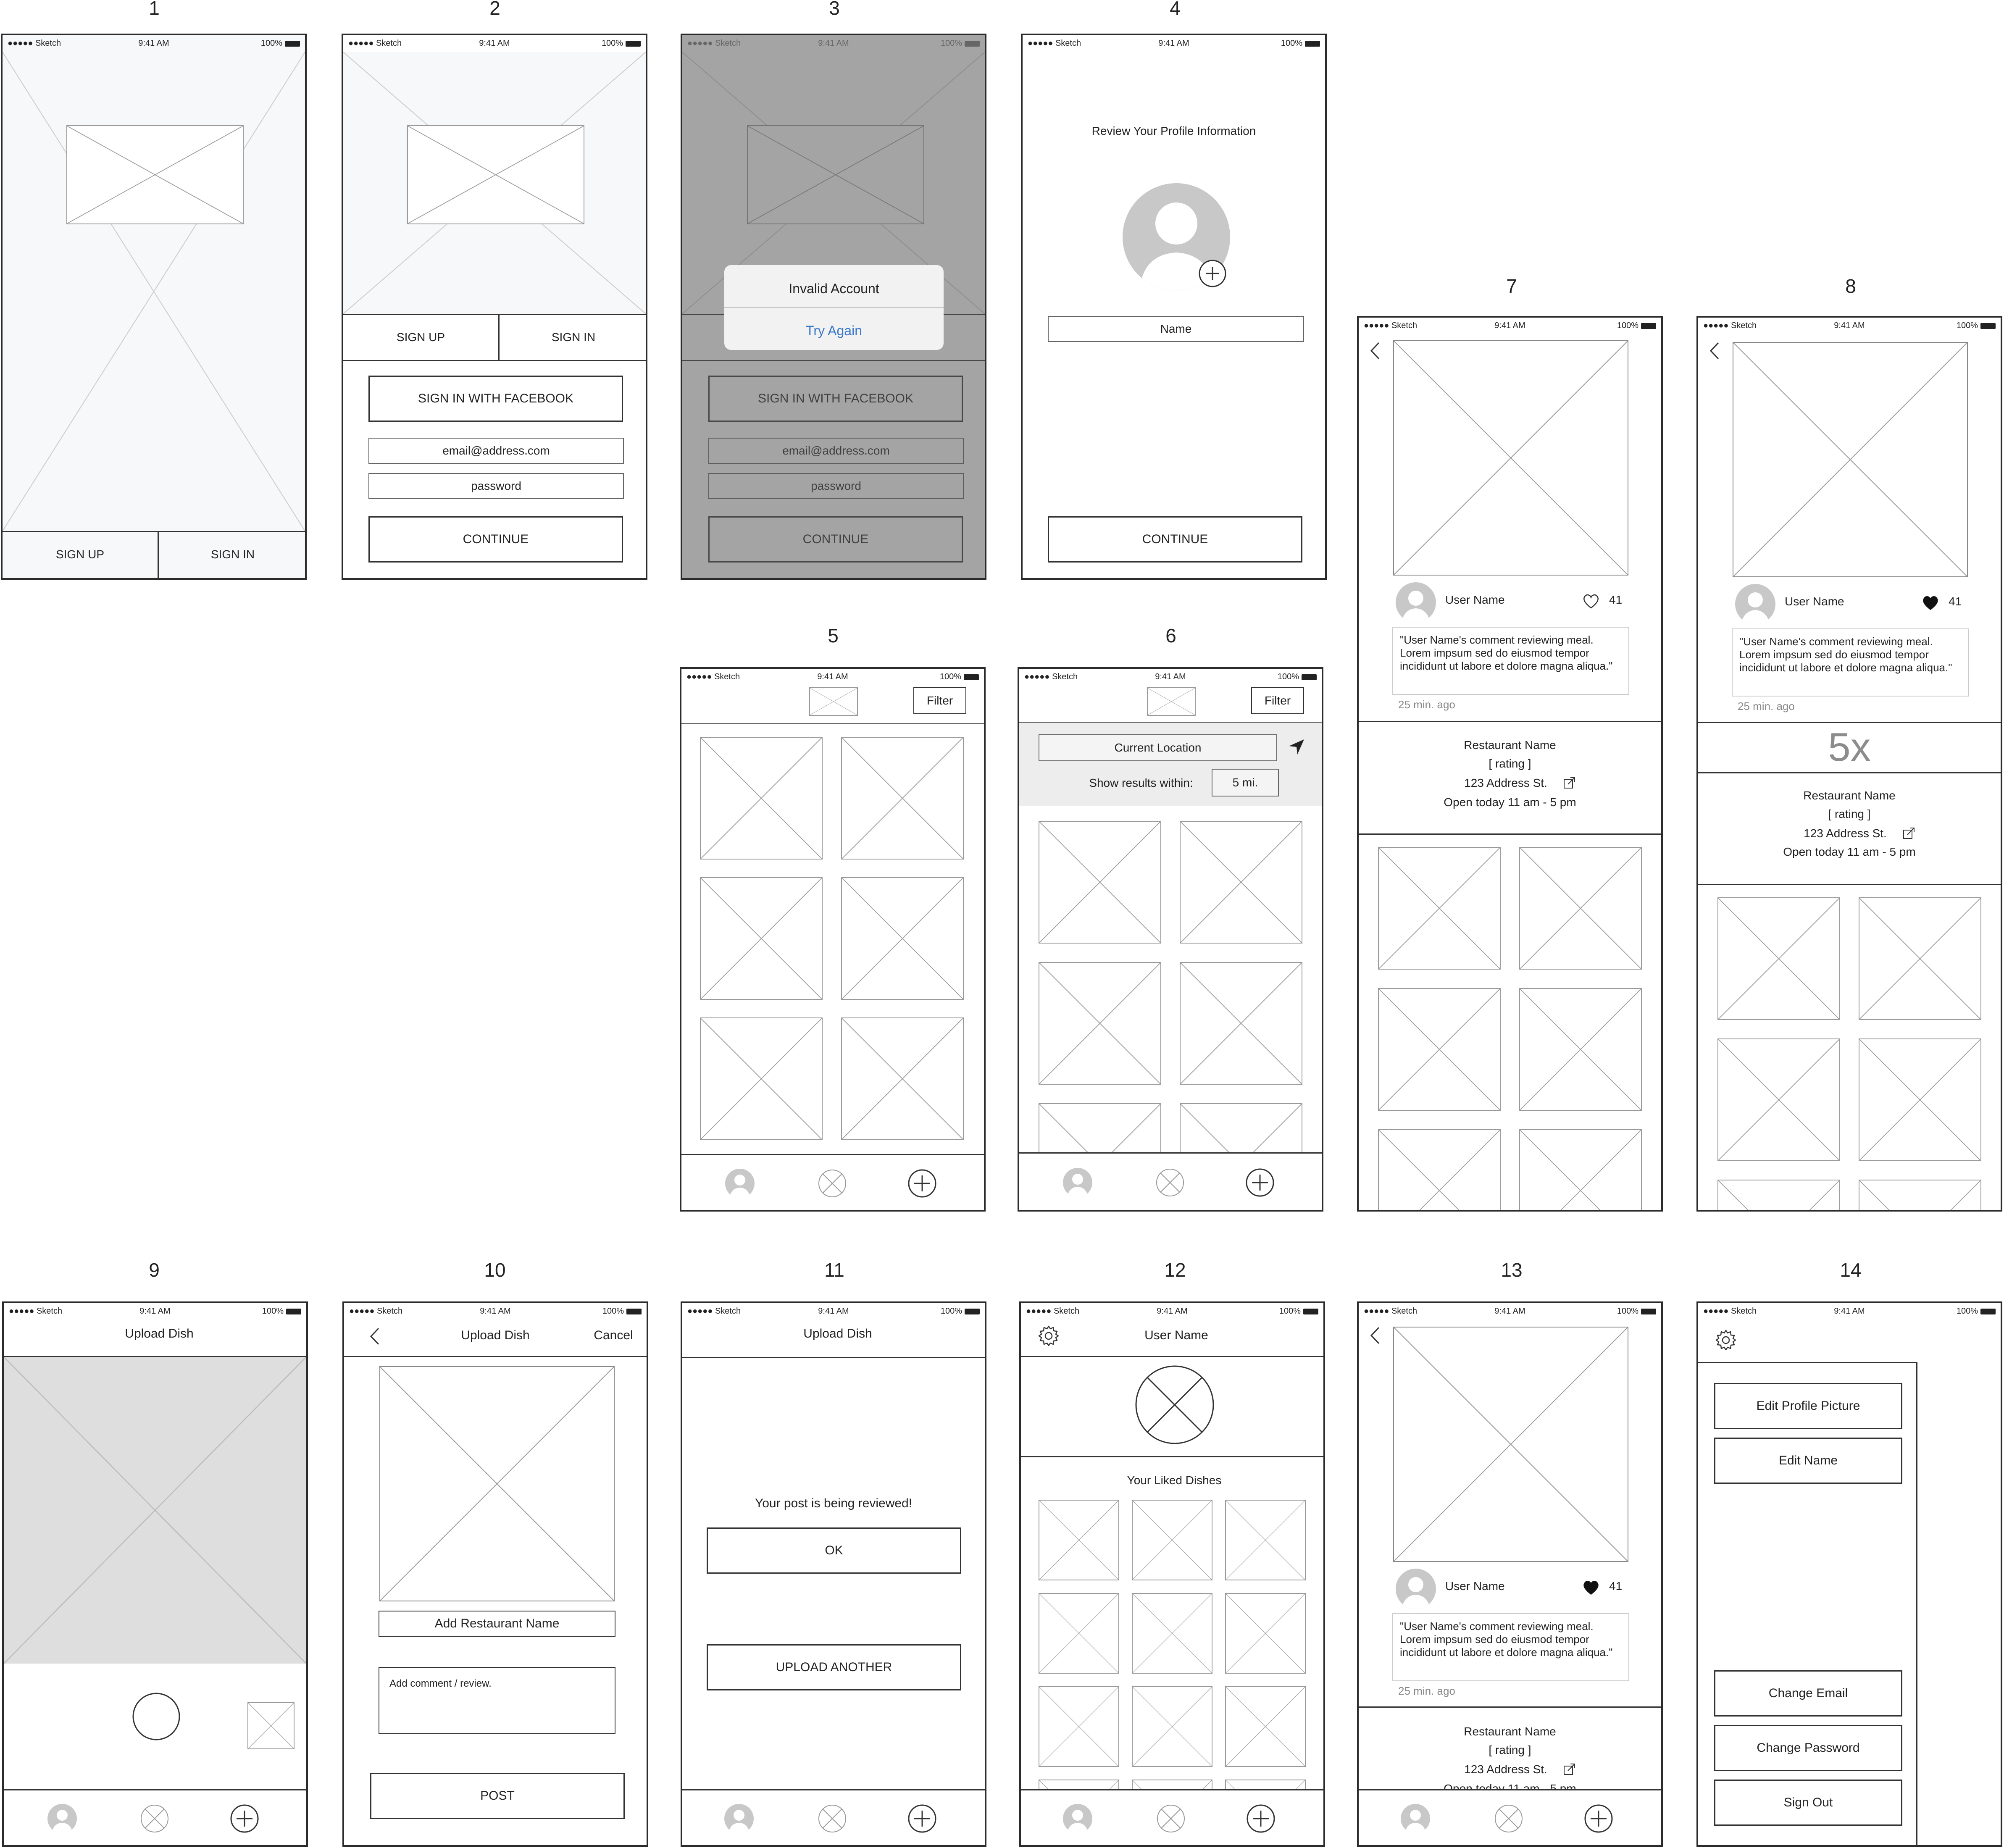 The width and height of the screenshot is (2004, 1848). Describe the element at coordinates (156, 1716) in the screenshot. I see `shutter-button-icon` at that location.